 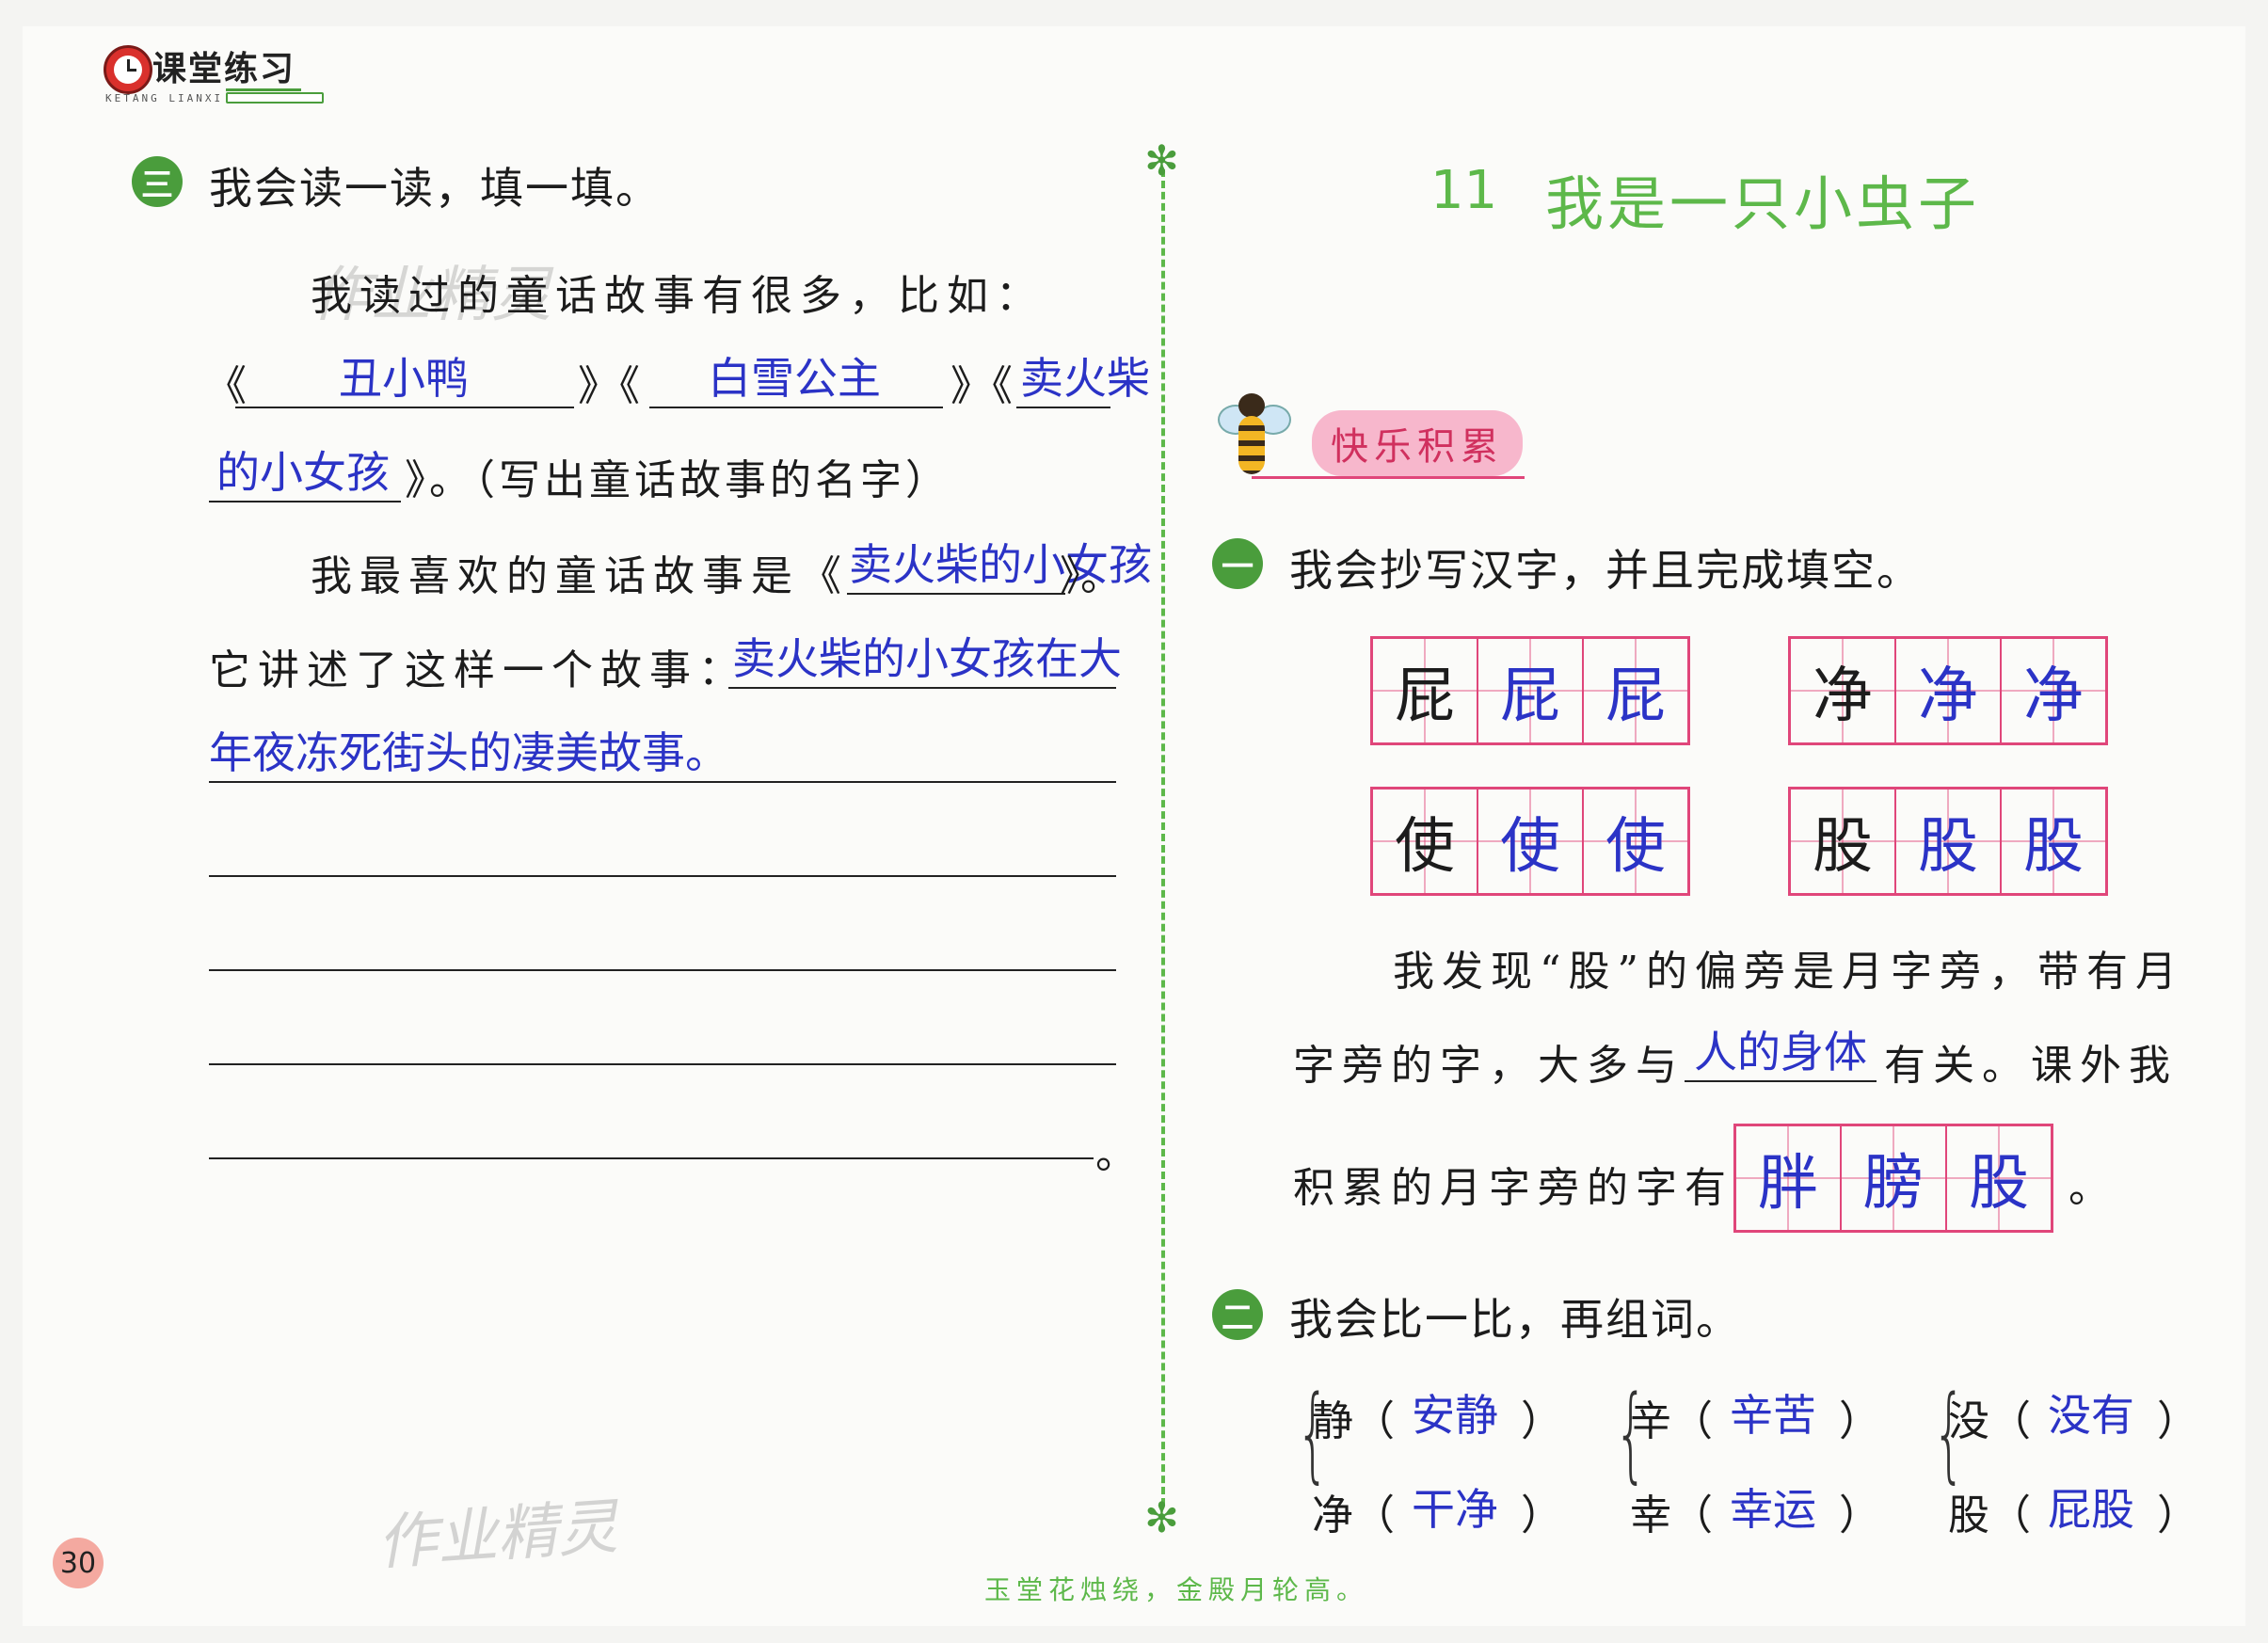 I want to click on story-prefix: 它讲述了这样一个故事：, so click(x=478, y=670).